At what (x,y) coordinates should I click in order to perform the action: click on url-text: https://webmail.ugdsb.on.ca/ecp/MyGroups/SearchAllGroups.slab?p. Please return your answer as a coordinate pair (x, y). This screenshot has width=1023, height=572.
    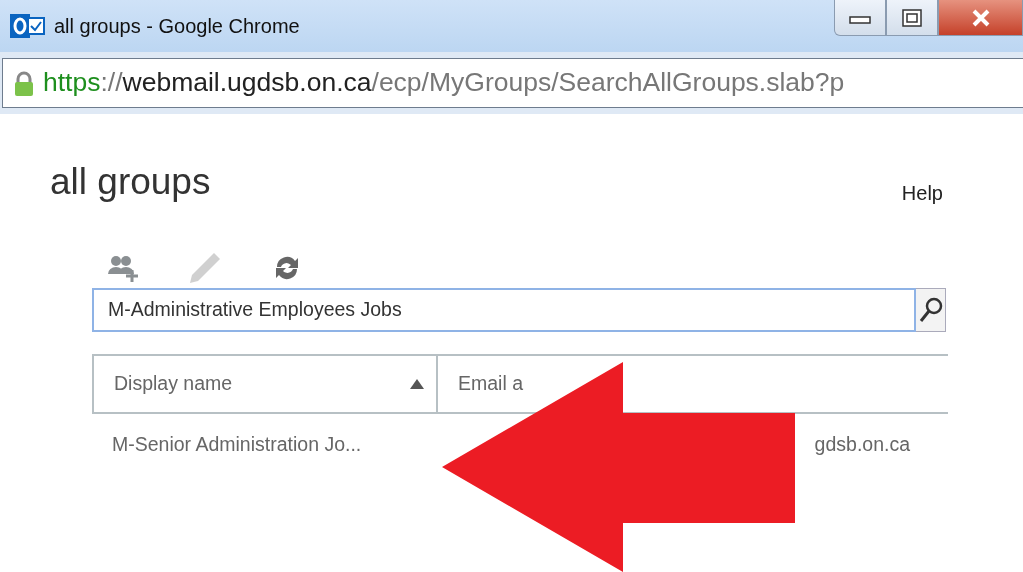
    Looking at the image, I should click on (444, 83).